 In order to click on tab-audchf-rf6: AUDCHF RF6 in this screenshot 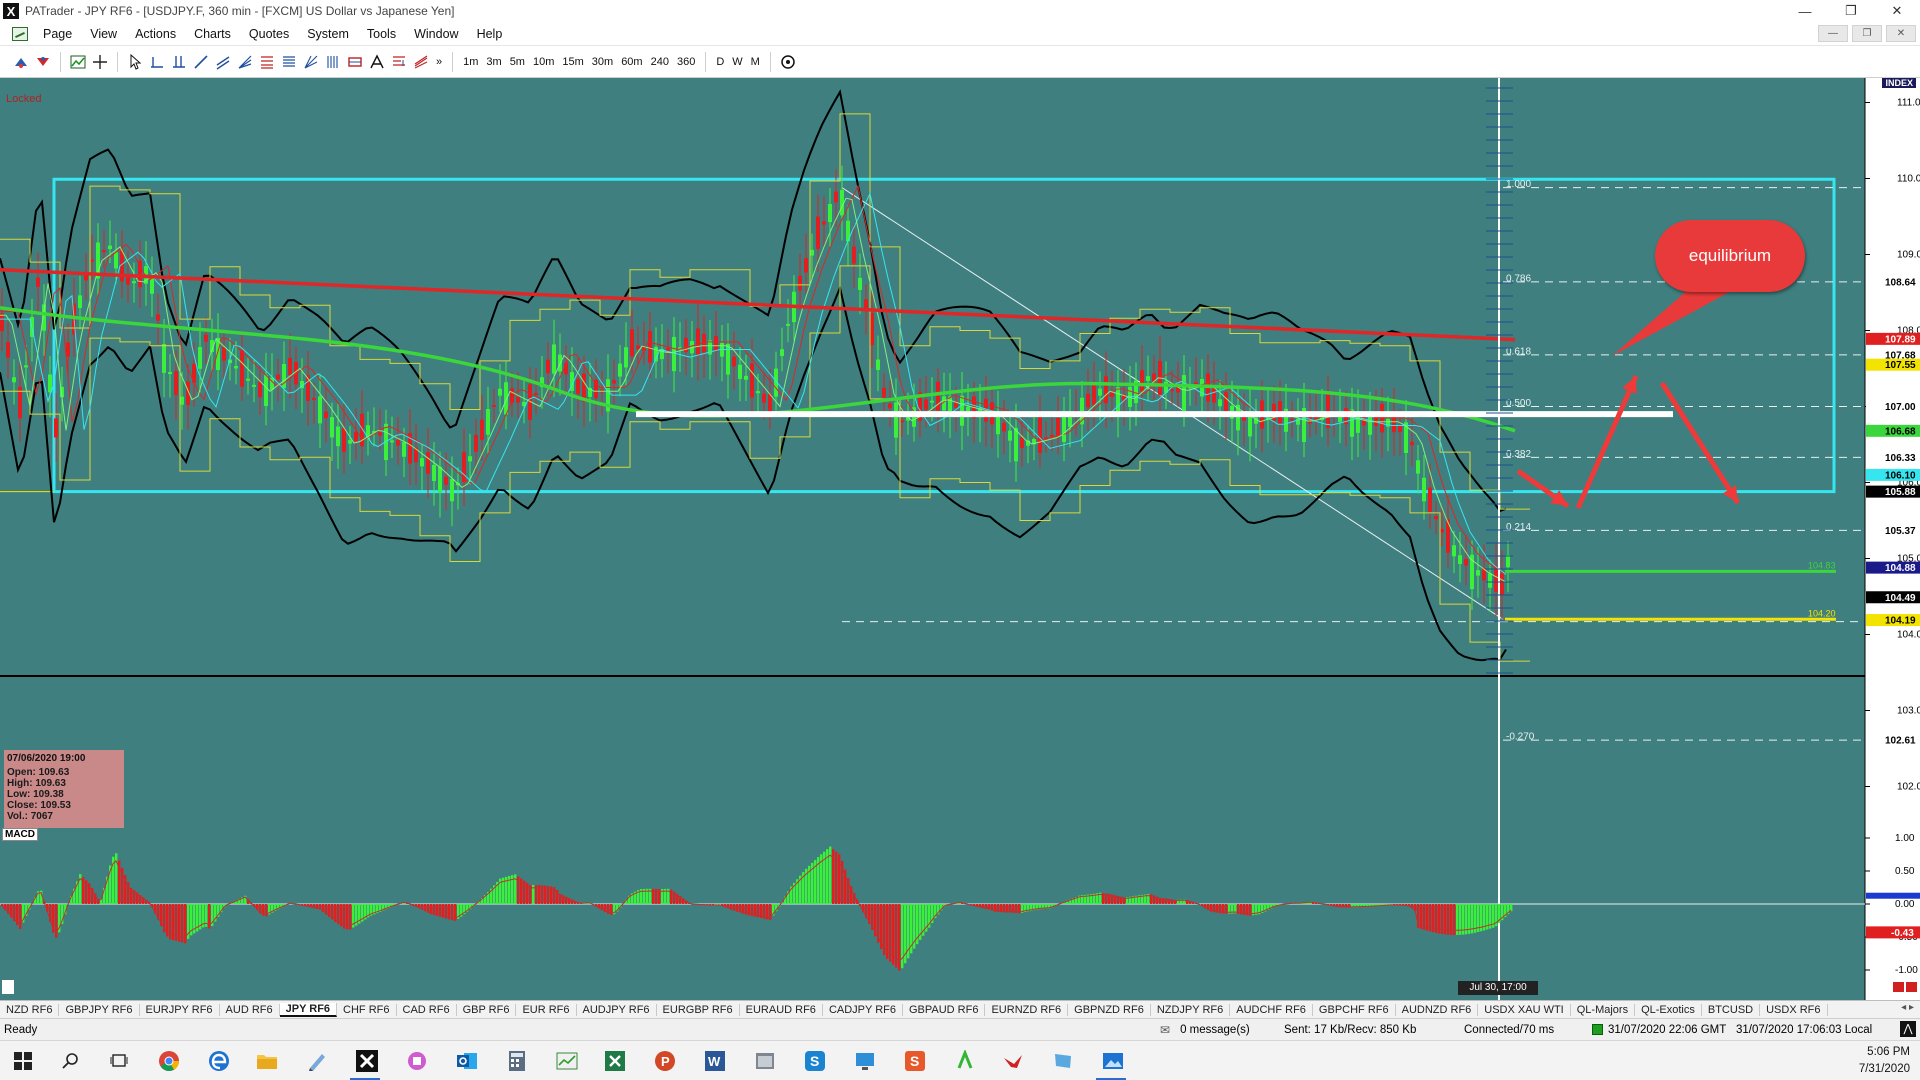, I will do `click(1271, 1009)`.